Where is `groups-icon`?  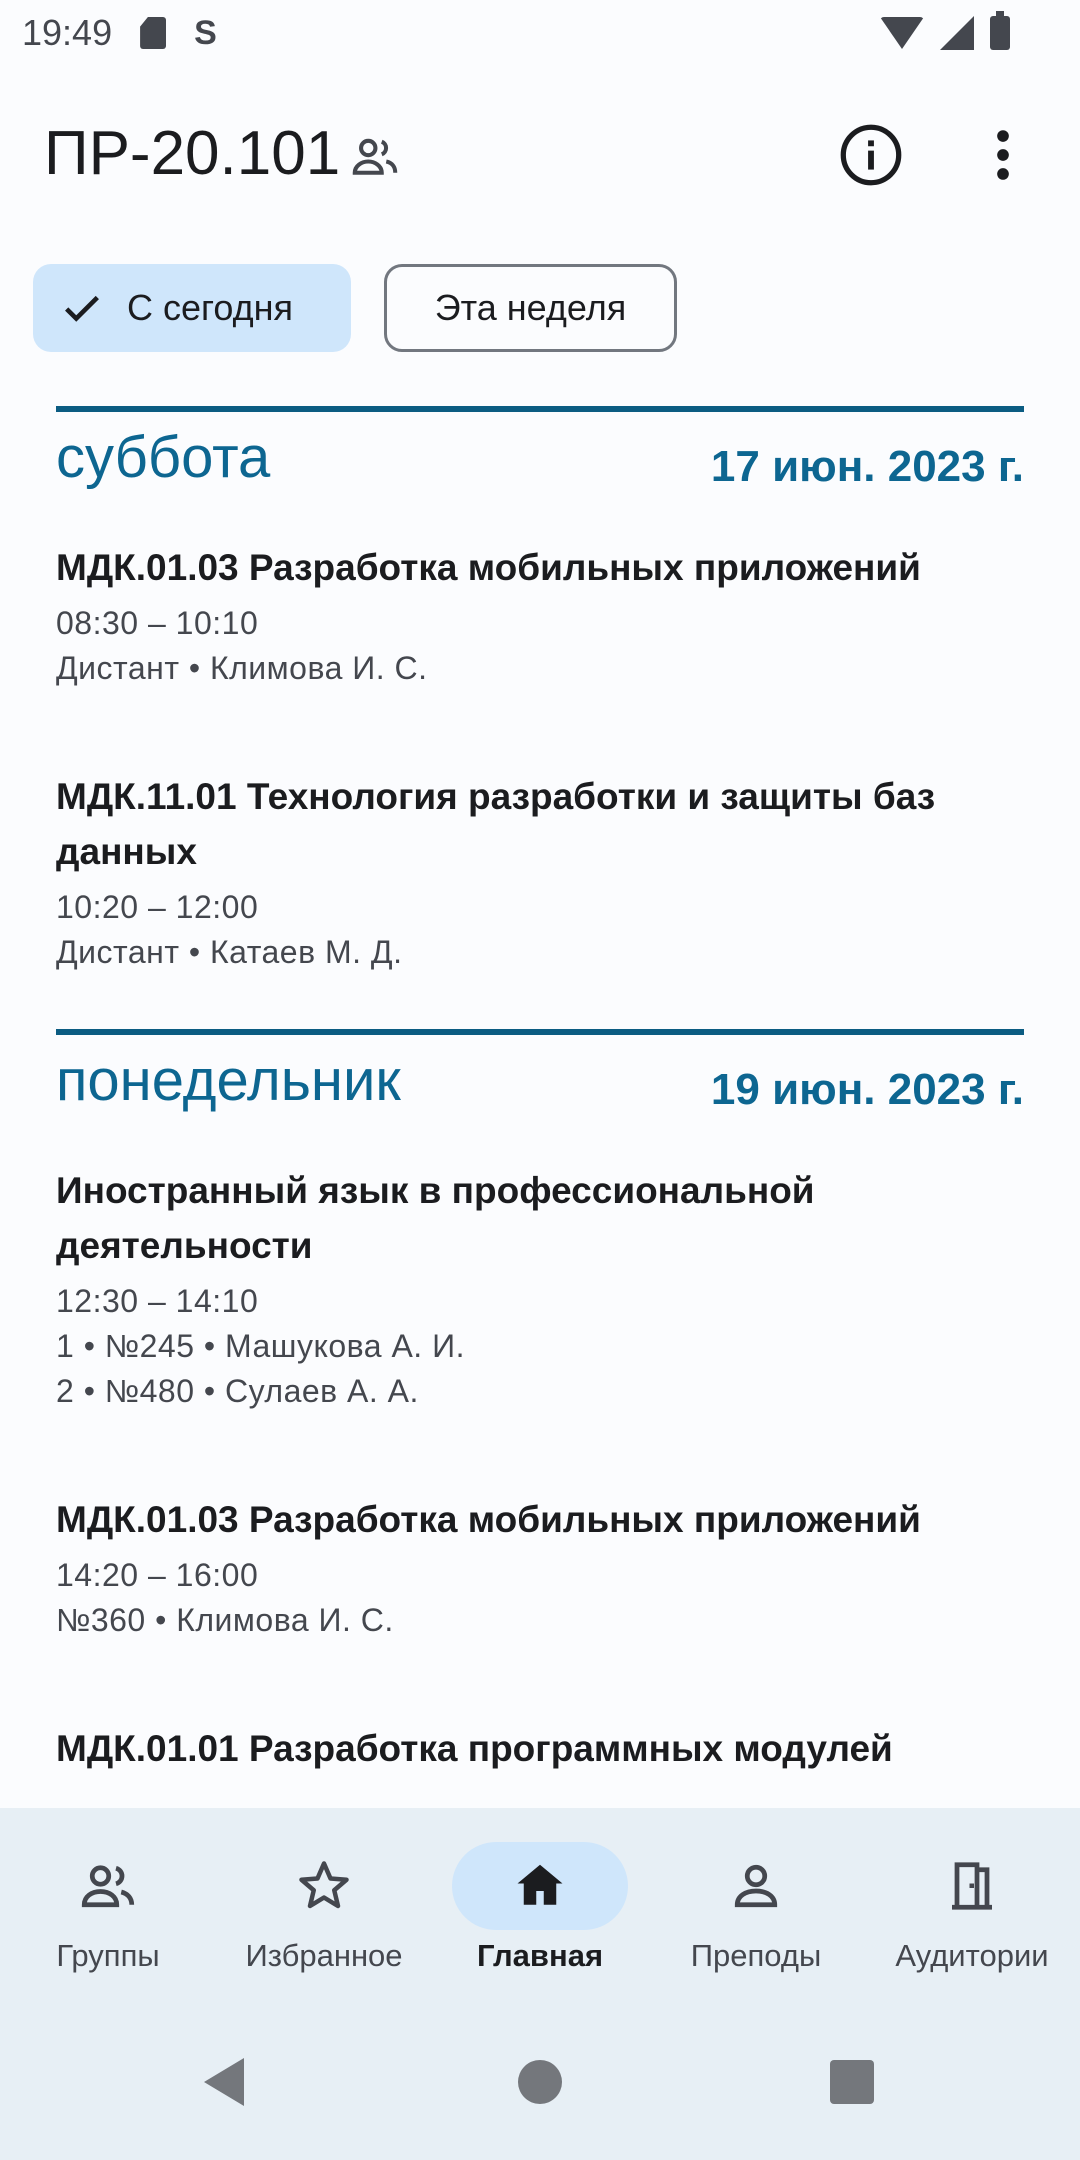 groups-icon is located at coordinates (108, 1886).